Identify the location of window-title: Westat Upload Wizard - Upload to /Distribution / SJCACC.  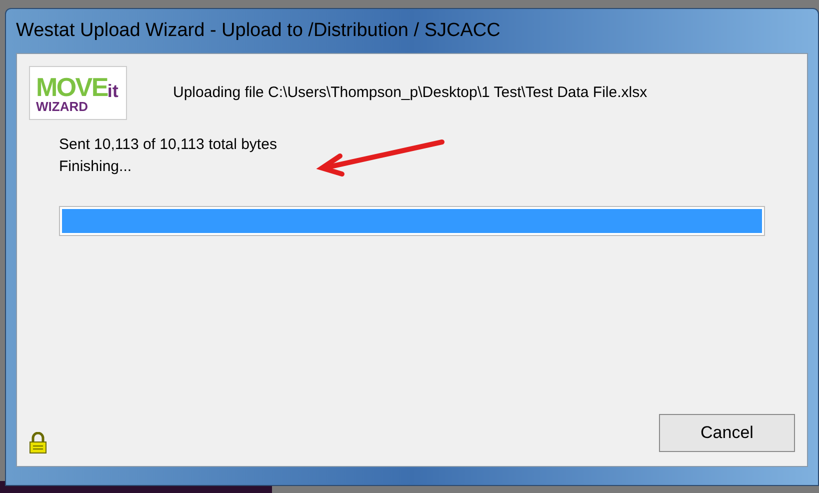
(258, 30).